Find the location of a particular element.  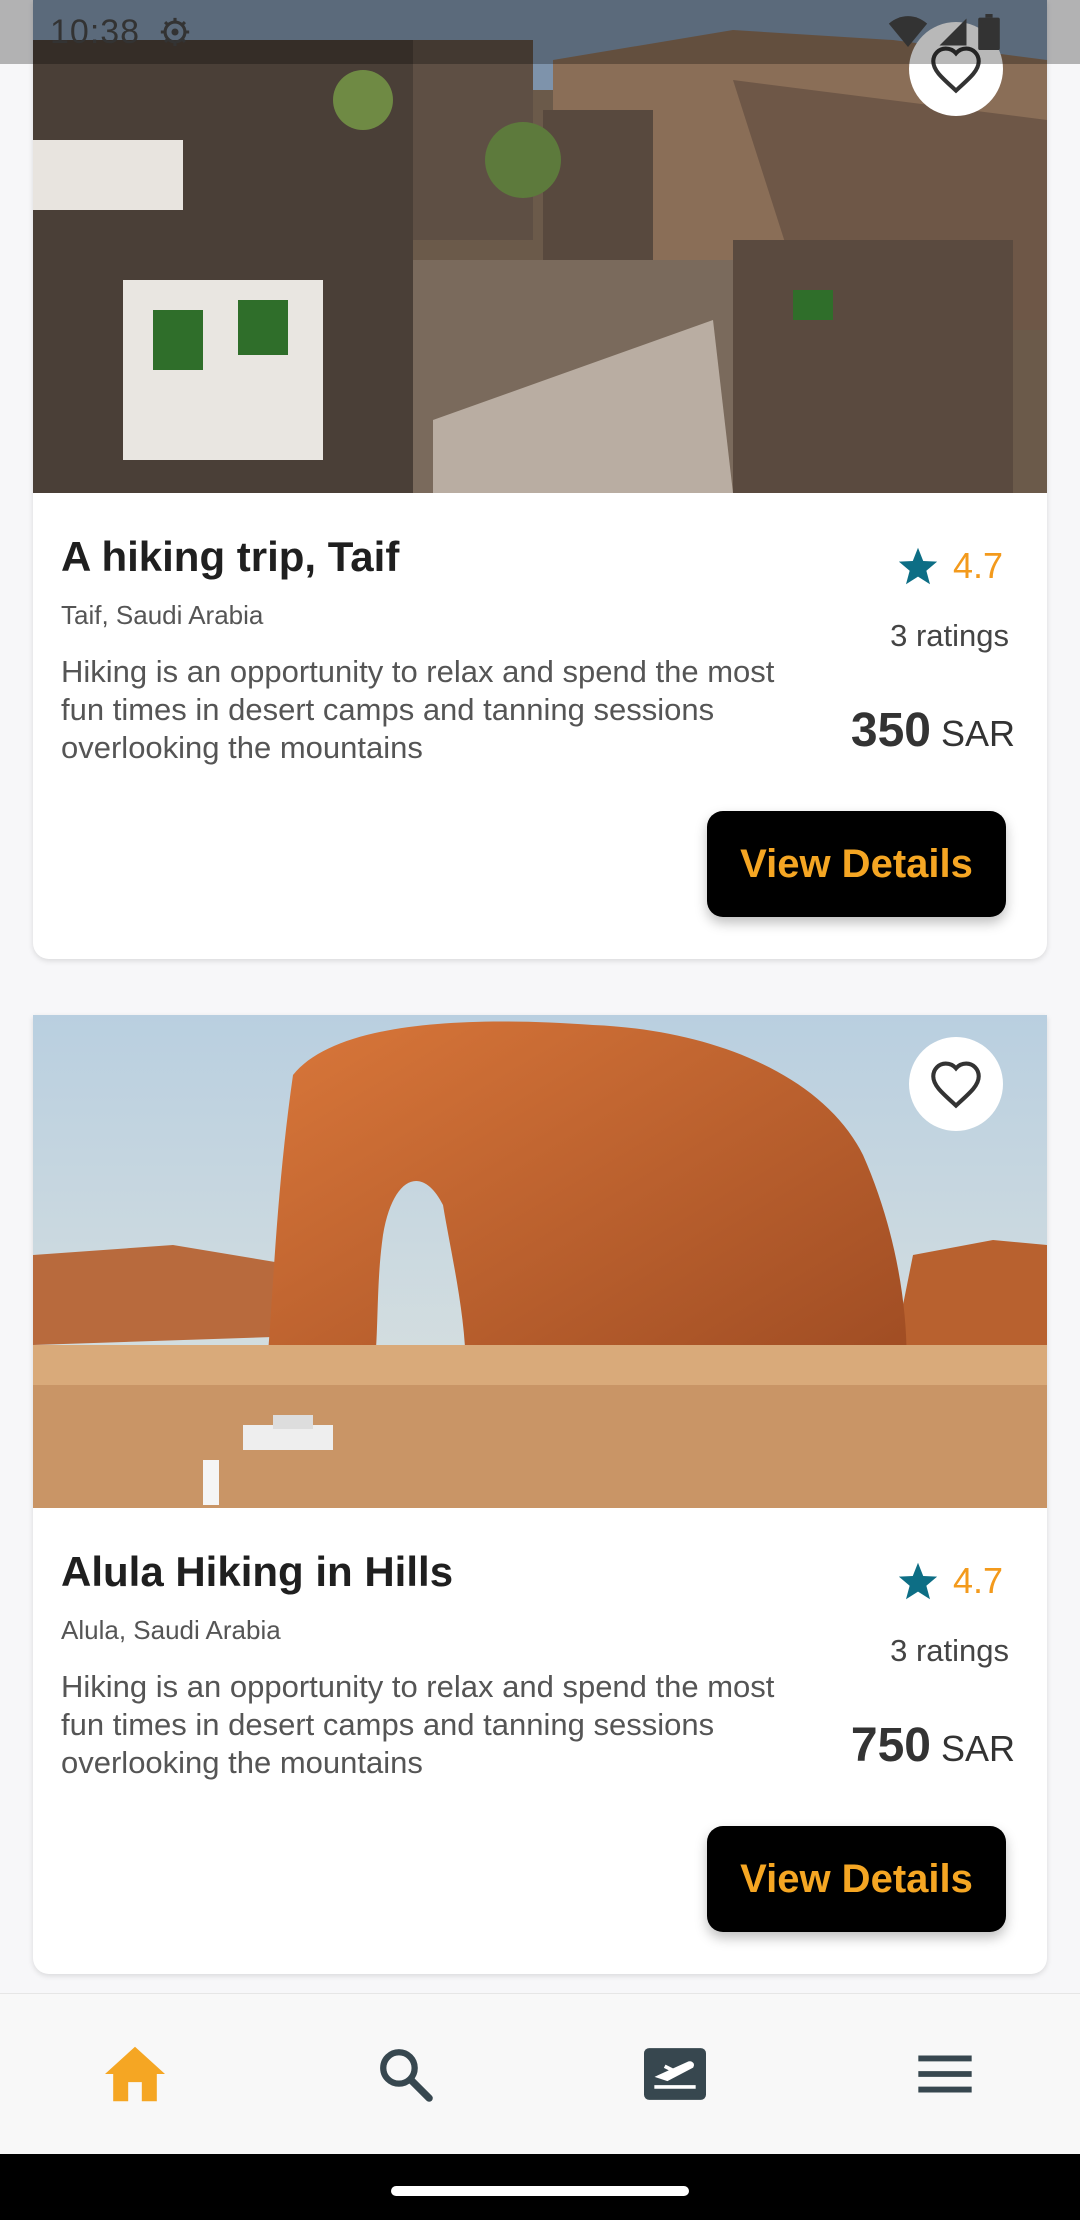

status-icons is located at coordinates (944, 32).